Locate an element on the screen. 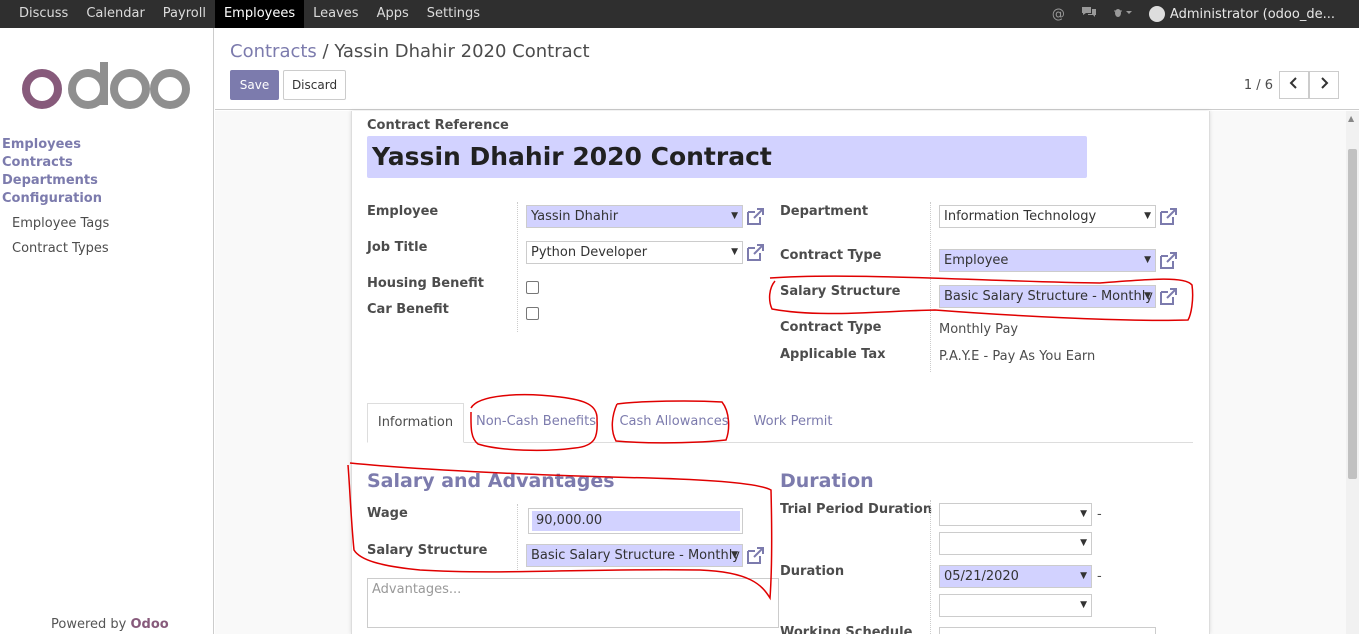  chat-icon is located at coordinates (1089, 14).